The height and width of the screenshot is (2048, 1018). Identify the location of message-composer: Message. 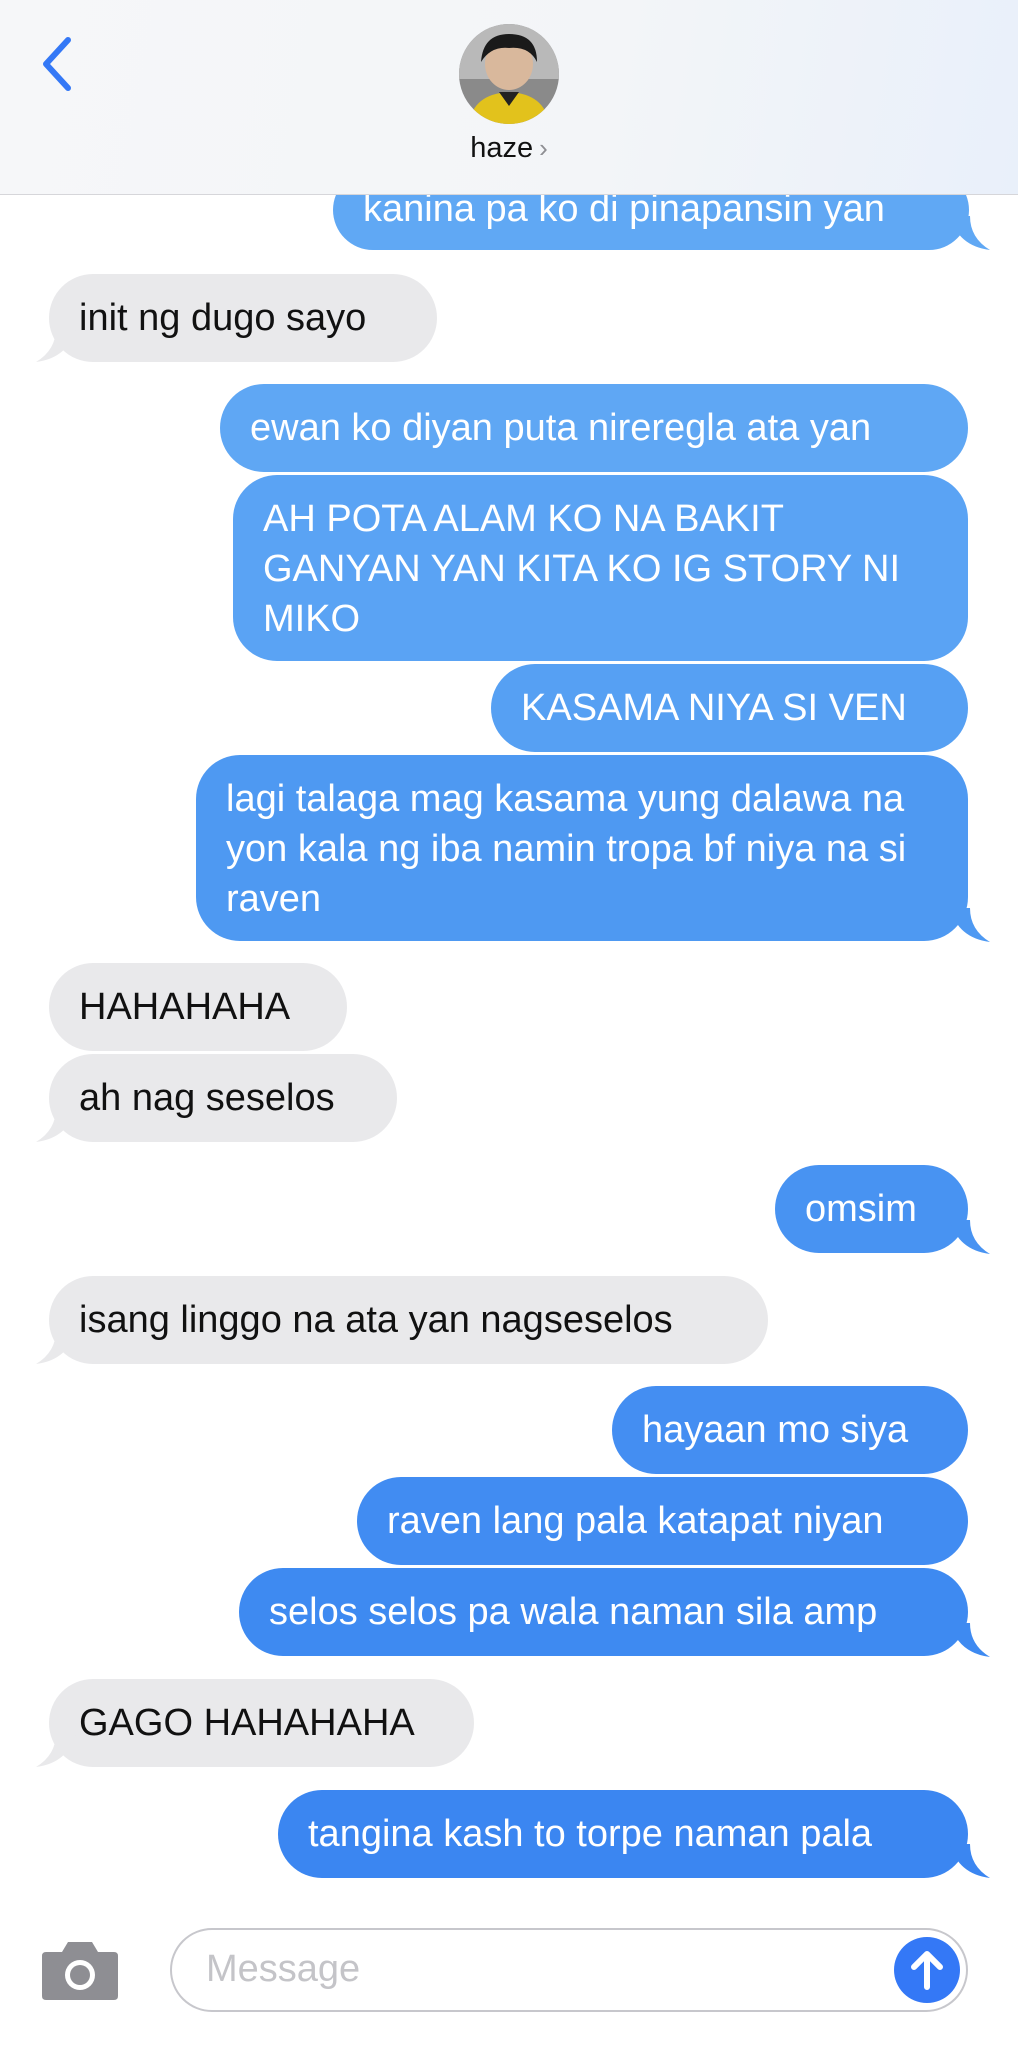
(509, 1974).